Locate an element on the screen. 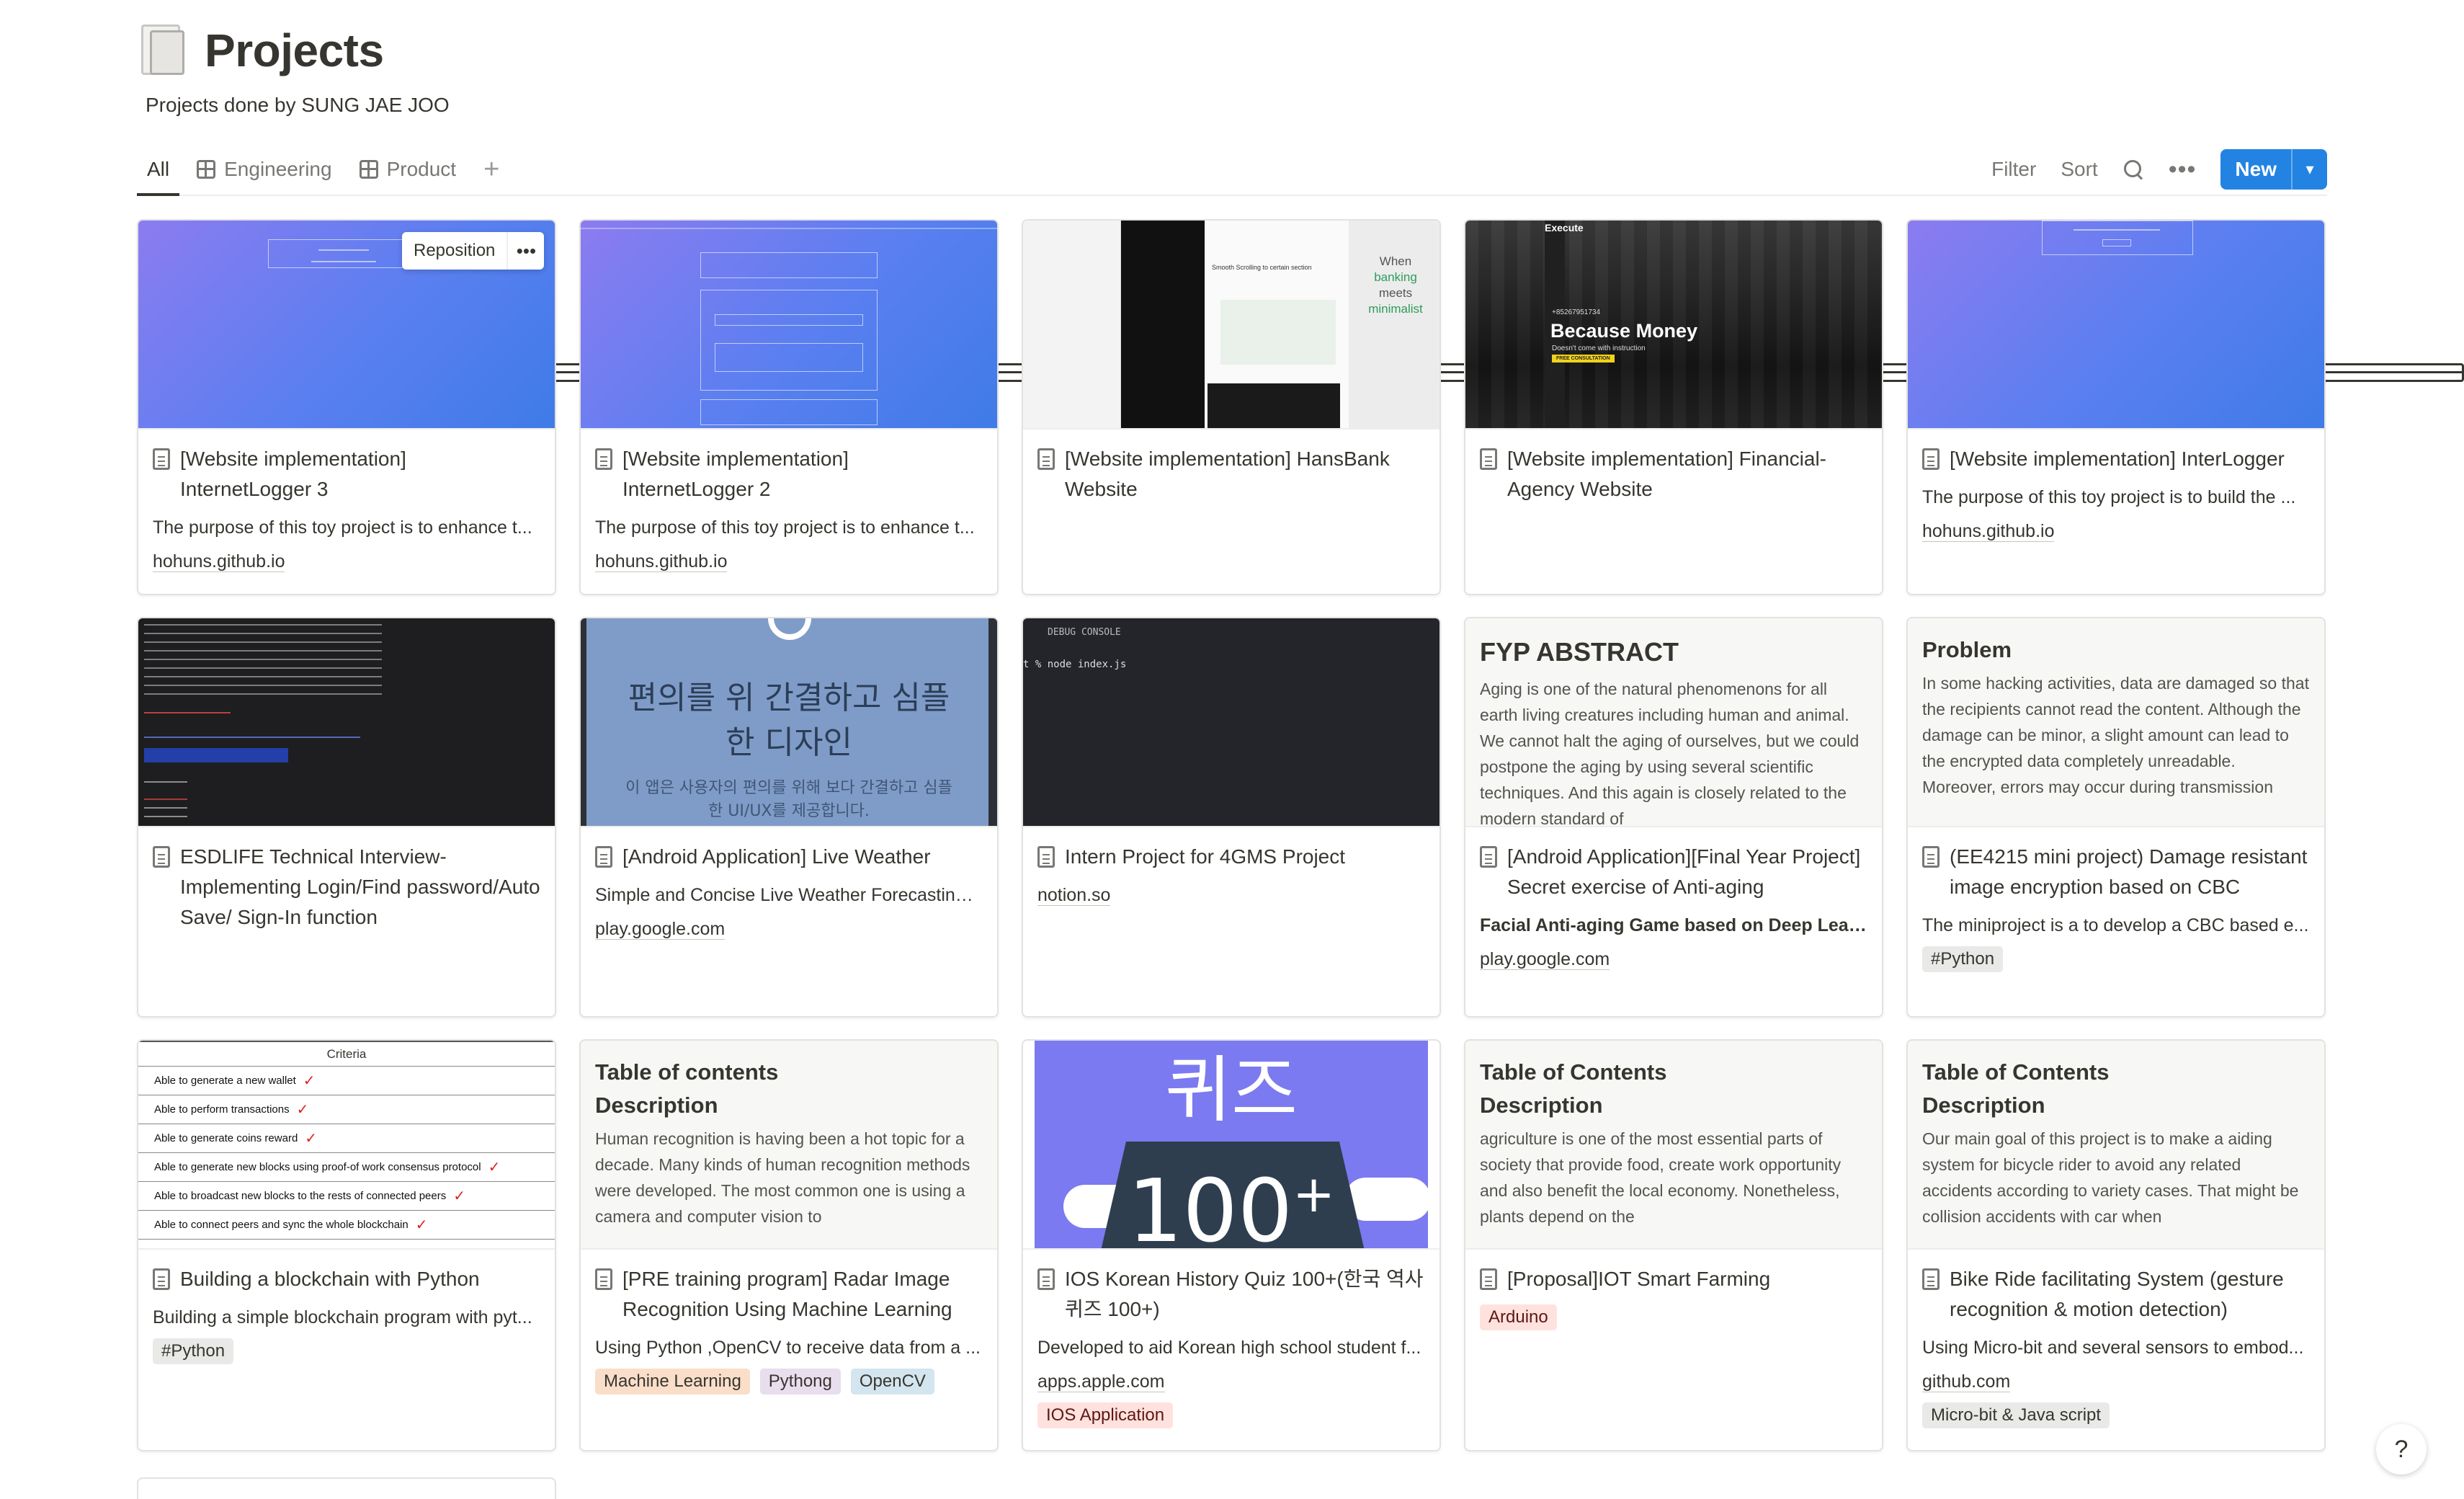 The height and width of the screenshot is (1499, 2464). cover-phone: +85267951734 is located at coordinates (1576, 312).